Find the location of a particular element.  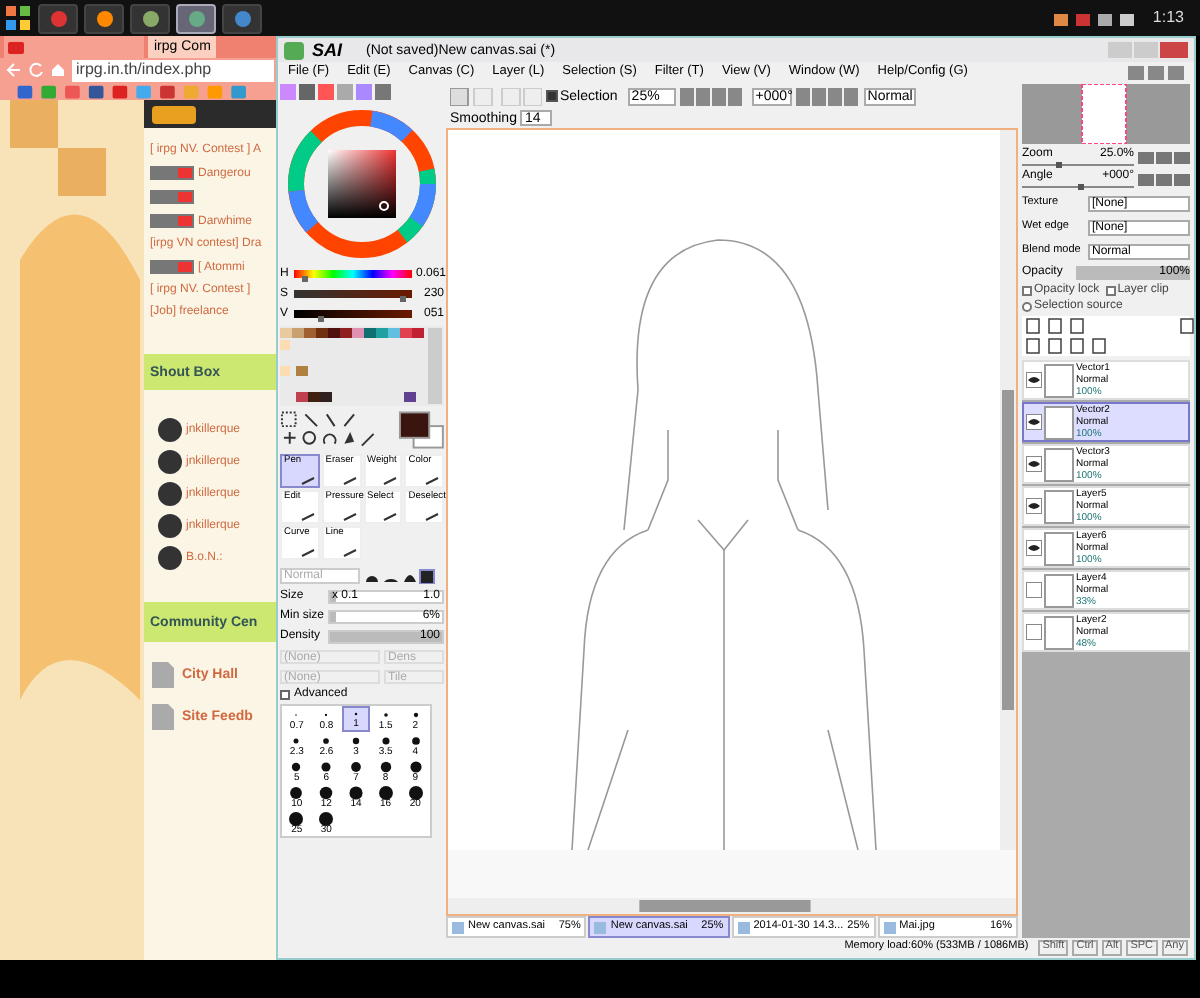

address-field: irpg.in.th/index.php is located at coordinates (173, 70).